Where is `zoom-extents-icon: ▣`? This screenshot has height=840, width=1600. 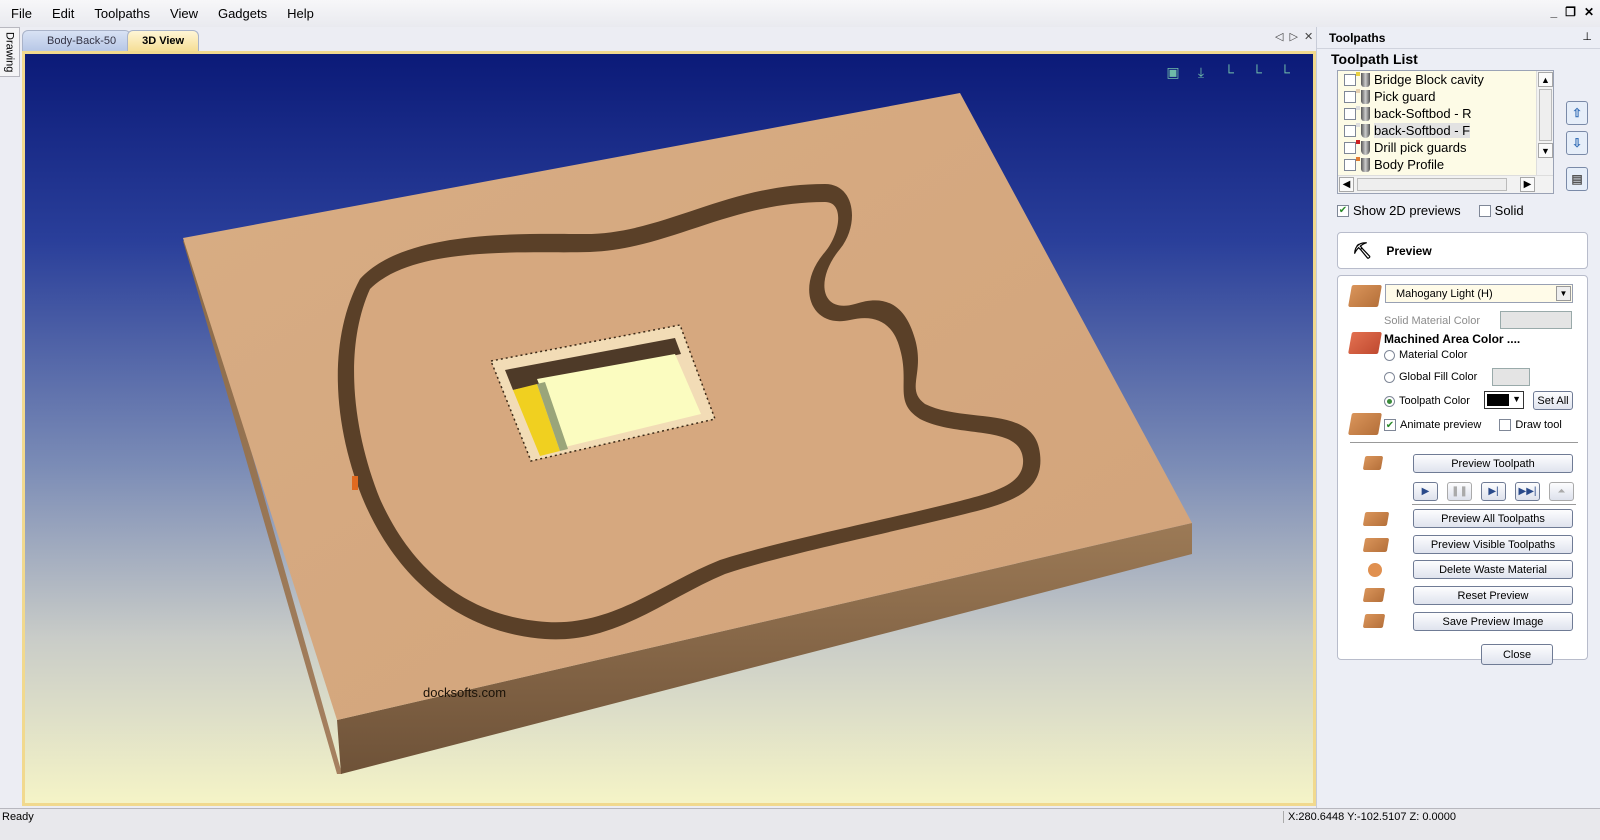 zoom-extents-icon: ▣ is located at coordinates (1173, 72).